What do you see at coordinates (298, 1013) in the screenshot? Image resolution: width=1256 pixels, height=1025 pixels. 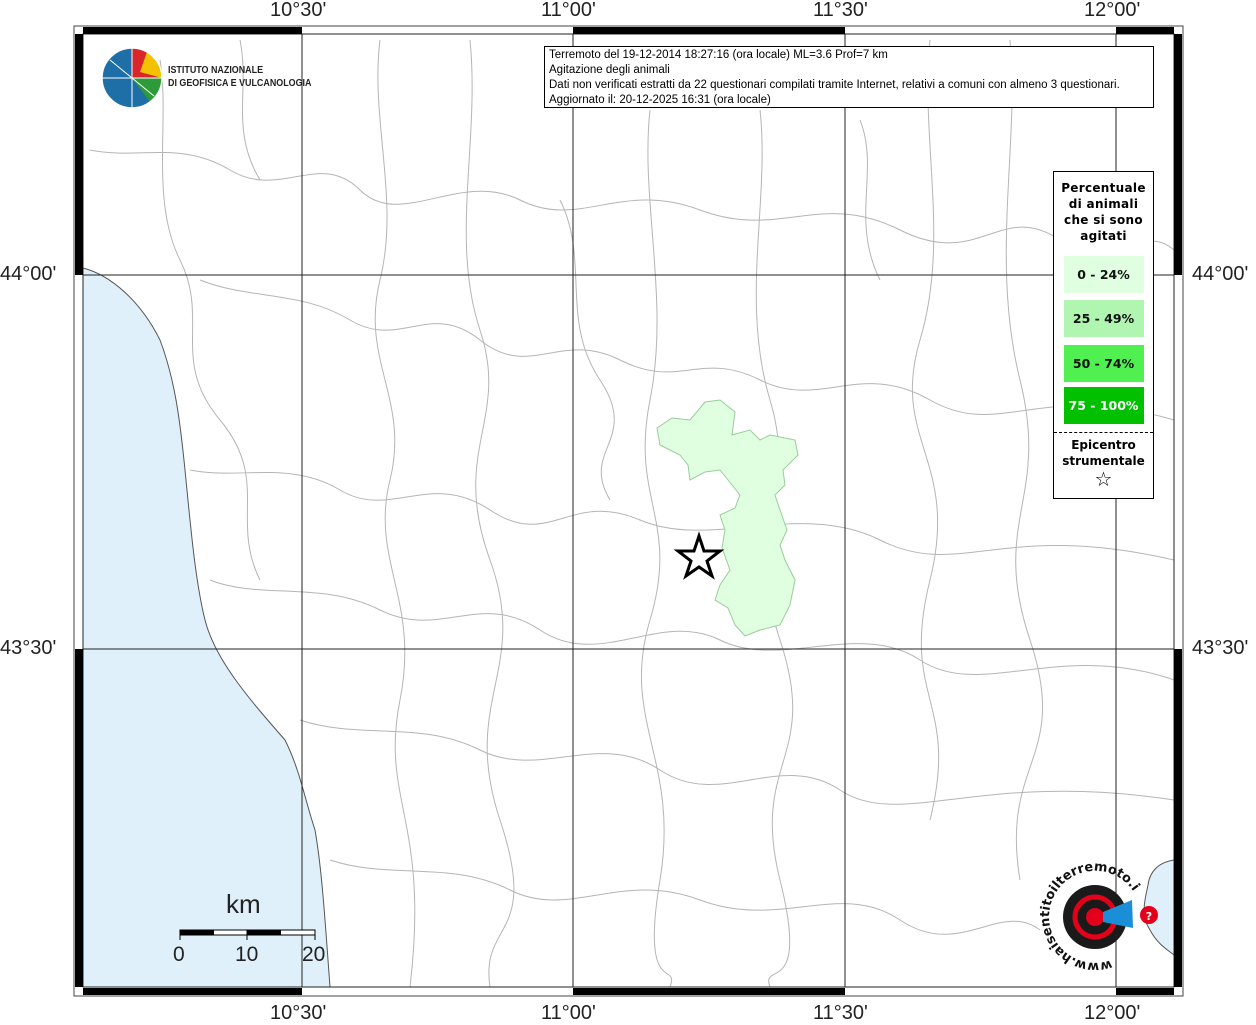 I see `lon-label-bottom: 10°30'` at bounding box center [298, 1013].